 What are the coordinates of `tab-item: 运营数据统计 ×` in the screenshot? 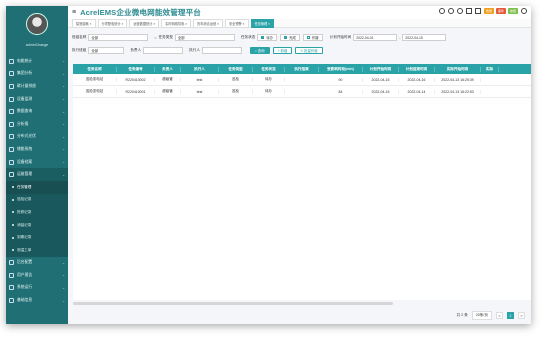 It's located at (144, 23).